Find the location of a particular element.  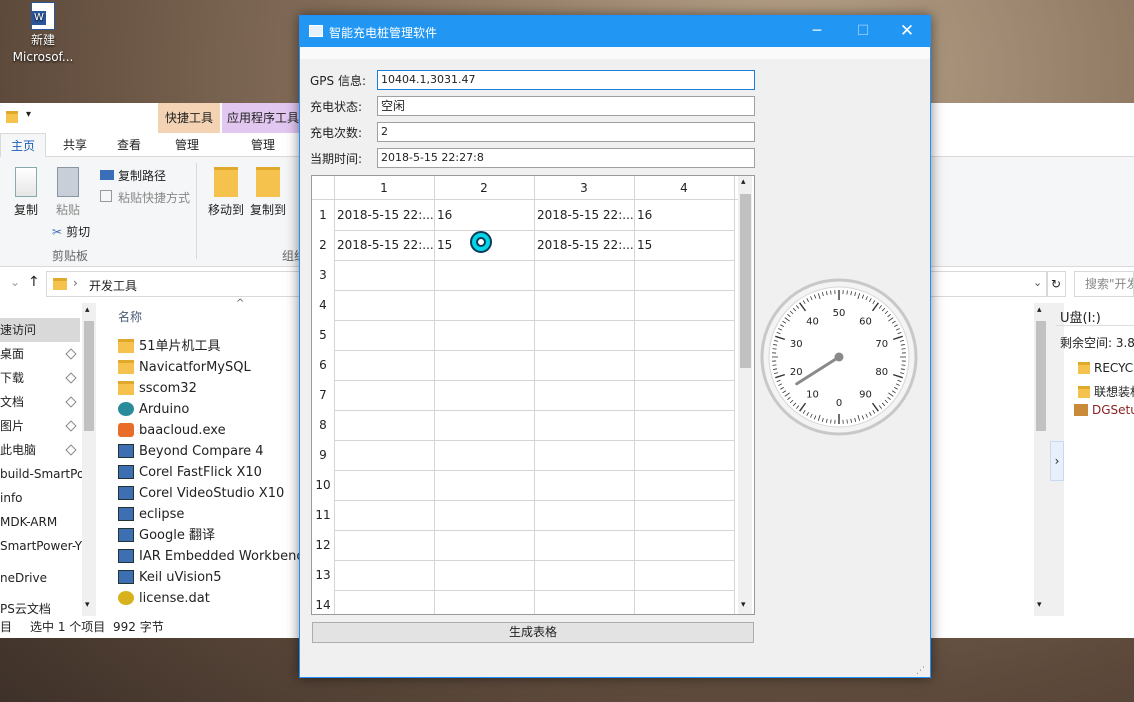

table-scrollbar: ▴ ▾ is located at coordinates (745, 395).